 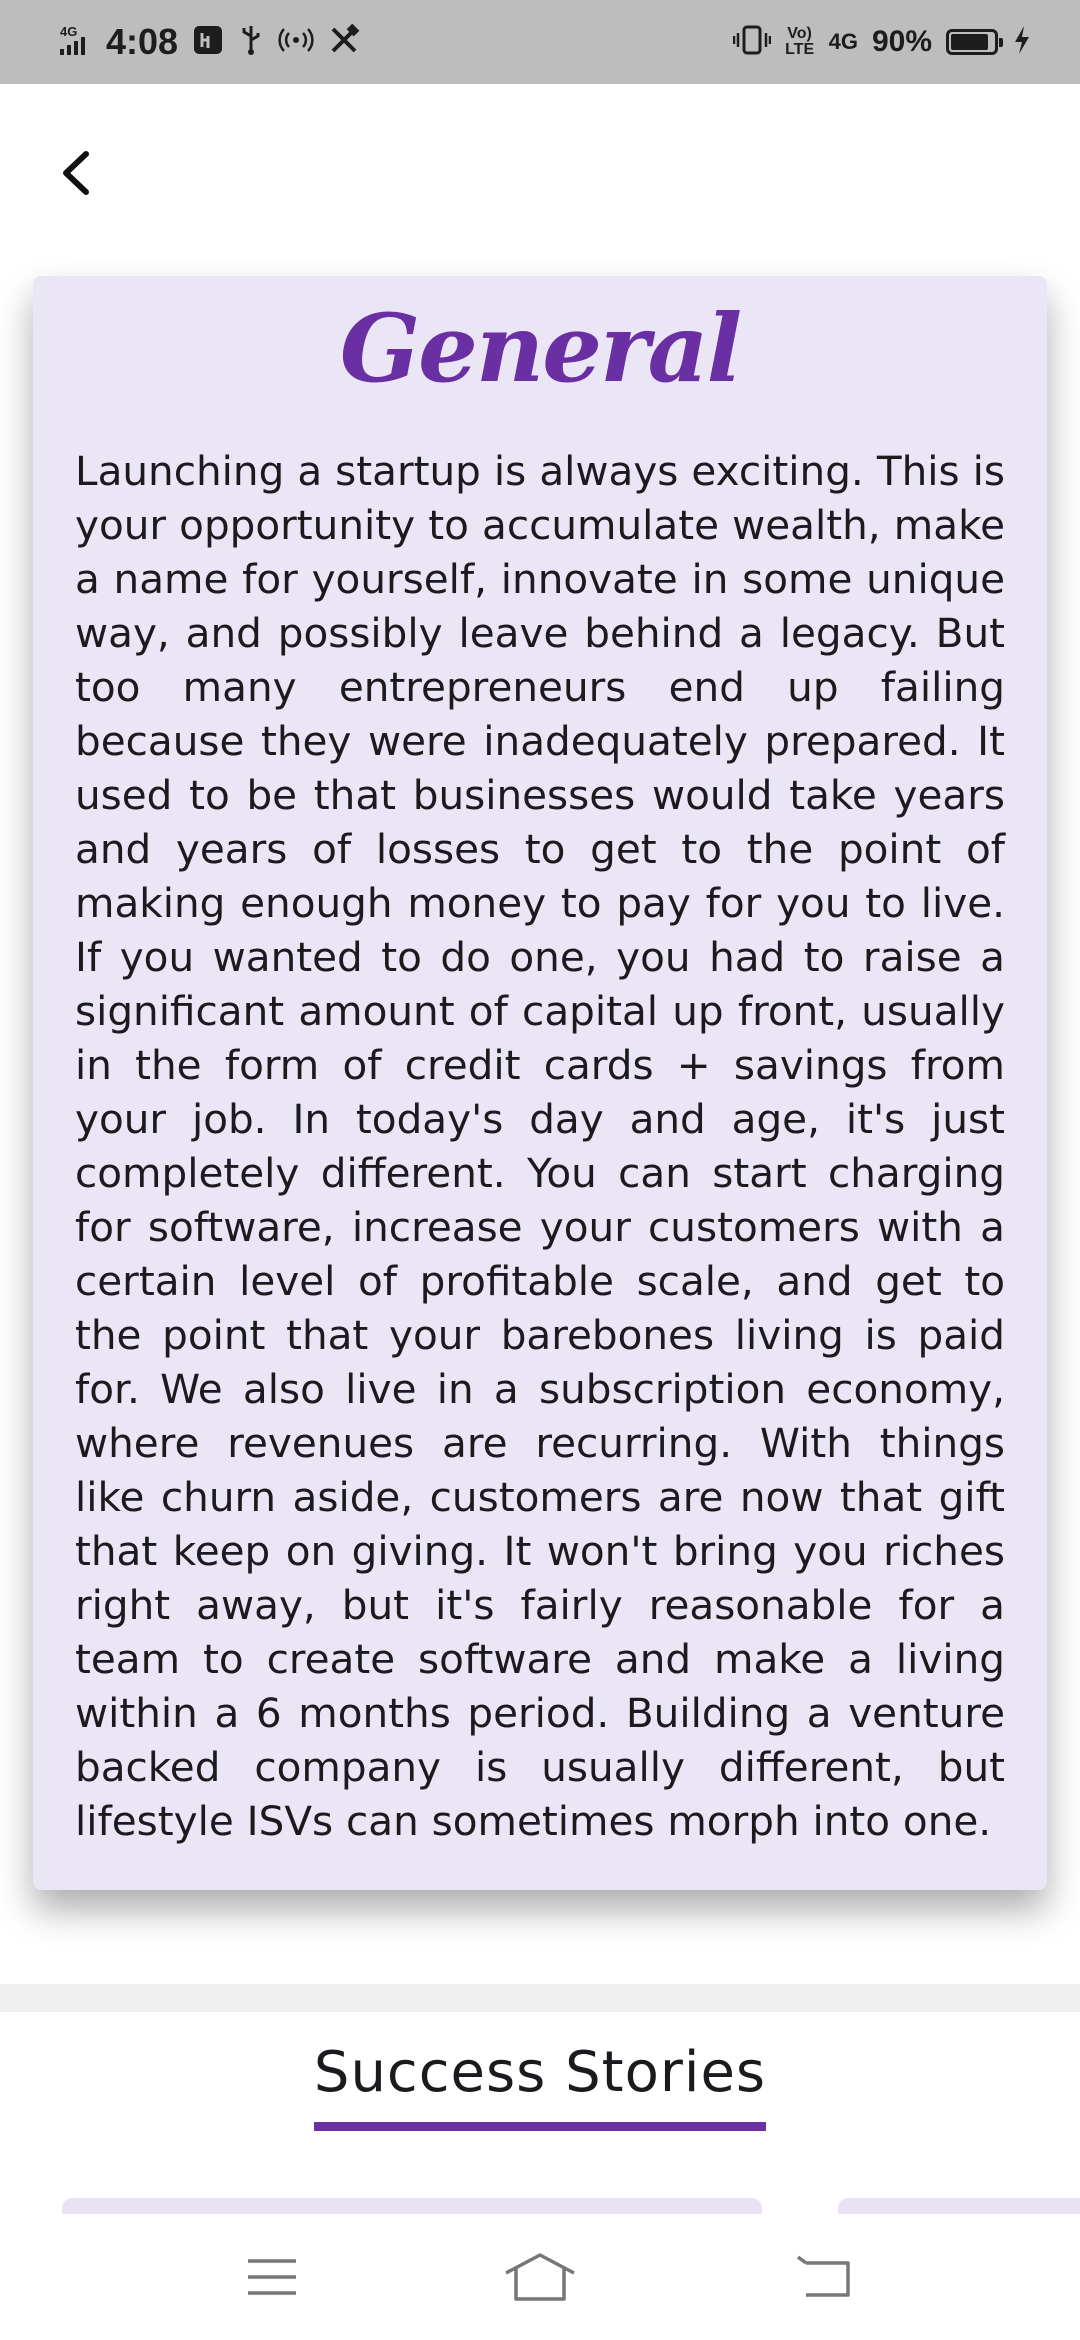 What do you see at coordinates (901, 41) in the screenshot?
I see `battery-percent: 90%` at bounding box center [901, 41].